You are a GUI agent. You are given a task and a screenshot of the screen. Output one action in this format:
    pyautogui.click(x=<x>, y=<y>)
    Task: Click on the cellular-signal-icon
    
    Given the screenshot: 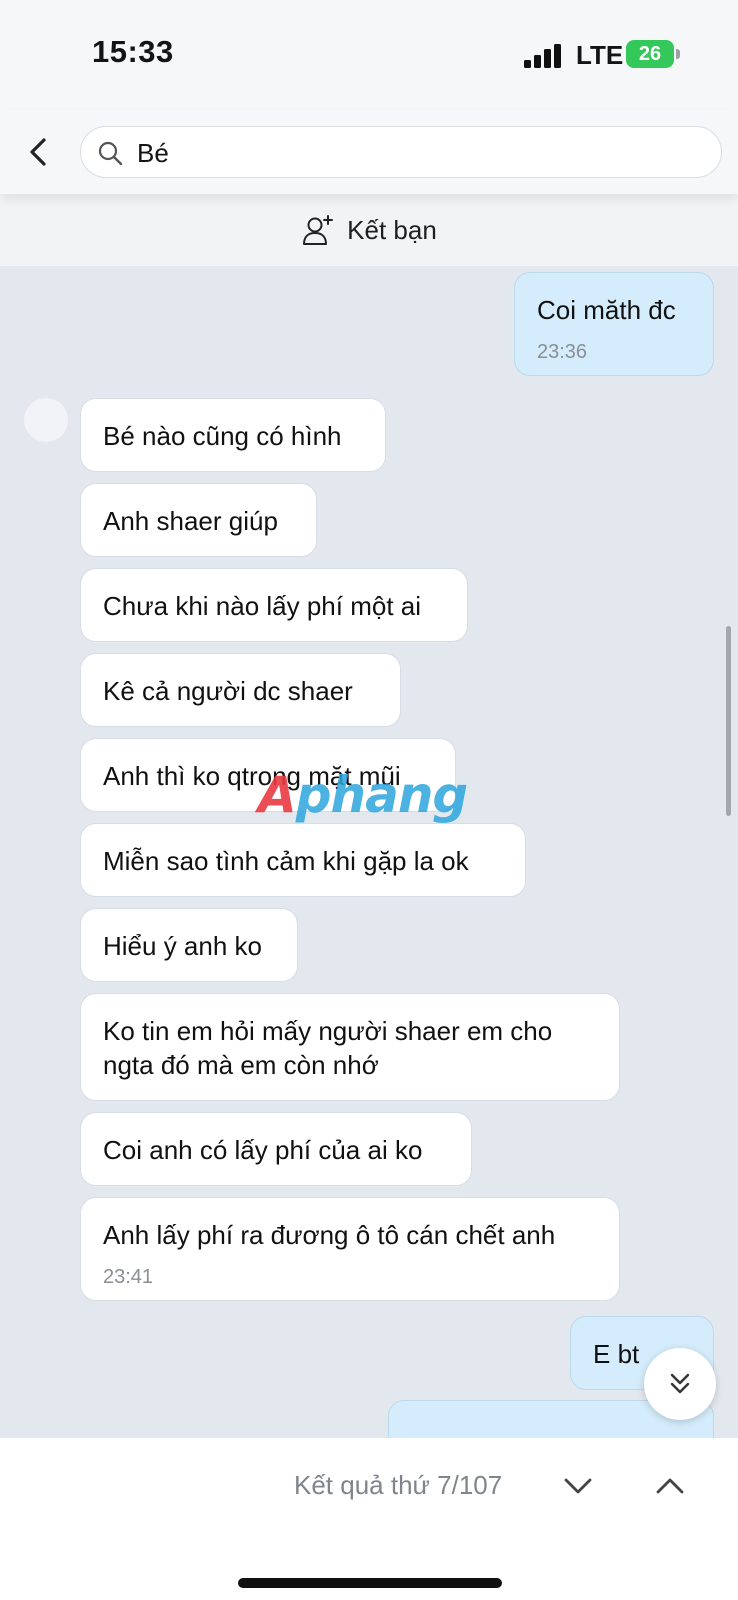 What is the action you would take?
    pyautogui.click(x=542, y=56)
    